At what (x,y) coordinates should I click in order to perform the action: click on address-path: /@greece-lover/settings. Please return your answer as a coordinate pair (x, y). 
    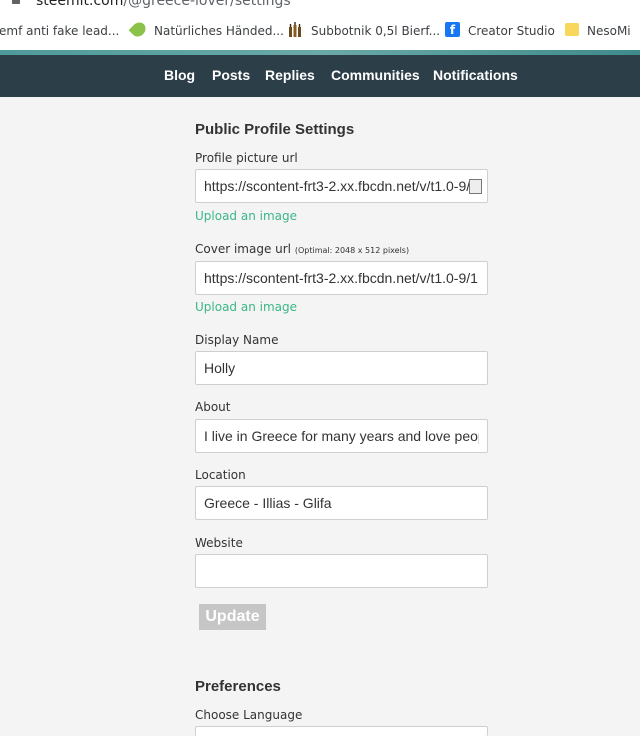
    Looking at the image, I should click on (207, 4).